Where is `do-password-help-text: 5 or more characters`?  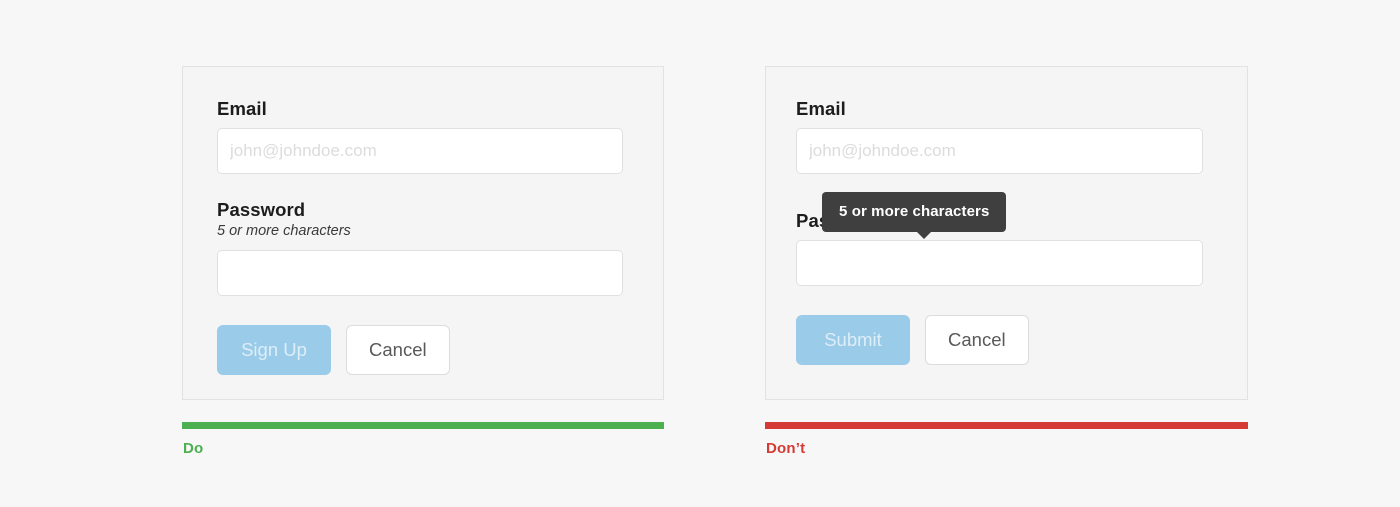 do-password-help-text: 5 or more characters is located at coordinates (284, 231).